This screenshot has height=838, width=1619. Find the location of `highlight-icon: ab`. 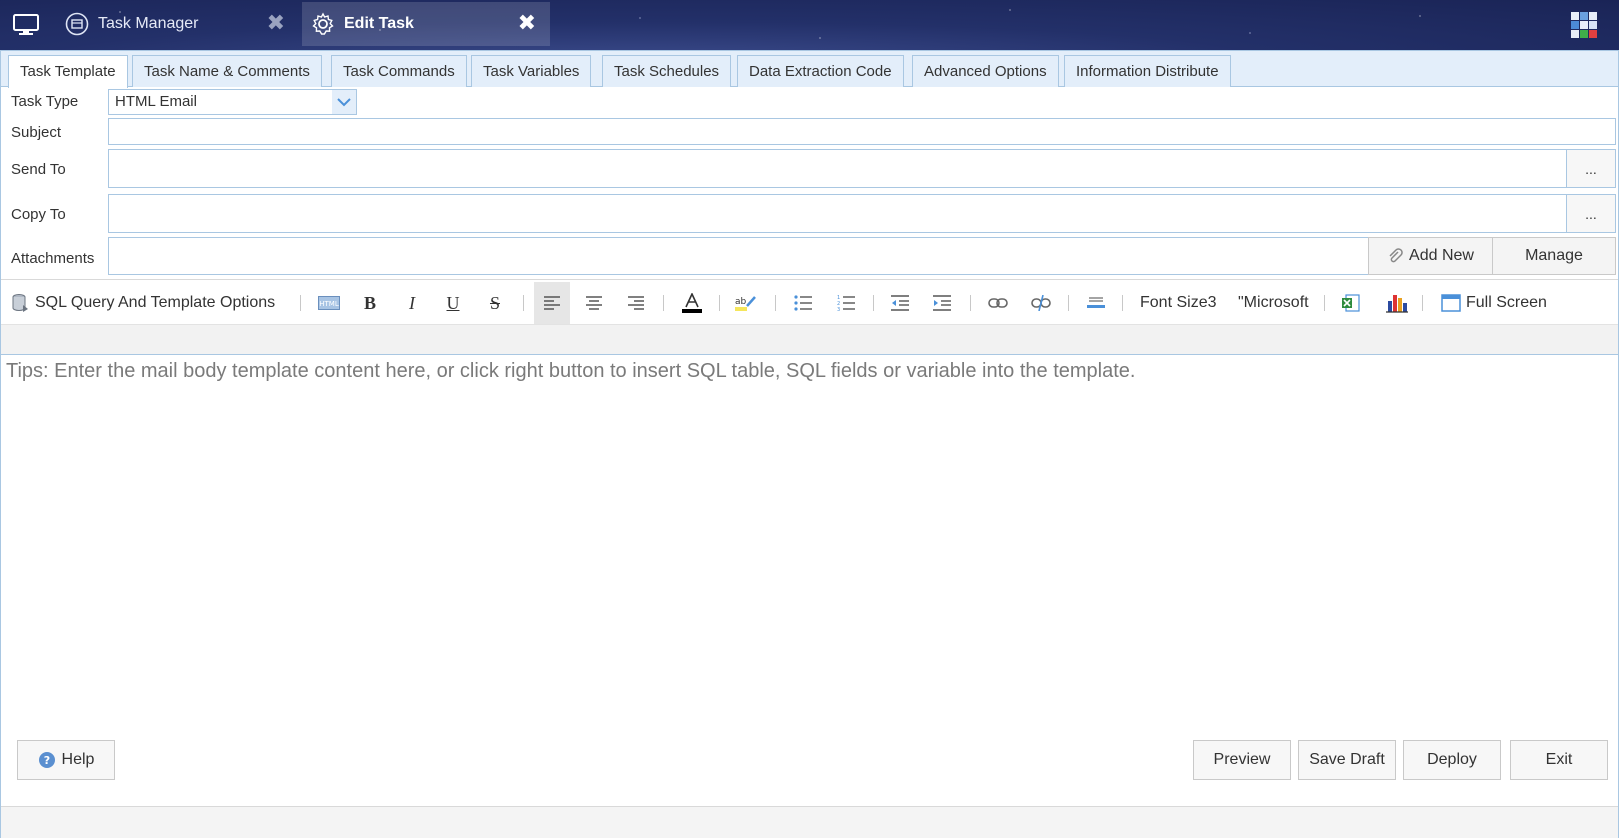

highlight-icon: ab is located at coordinates (746, 303).